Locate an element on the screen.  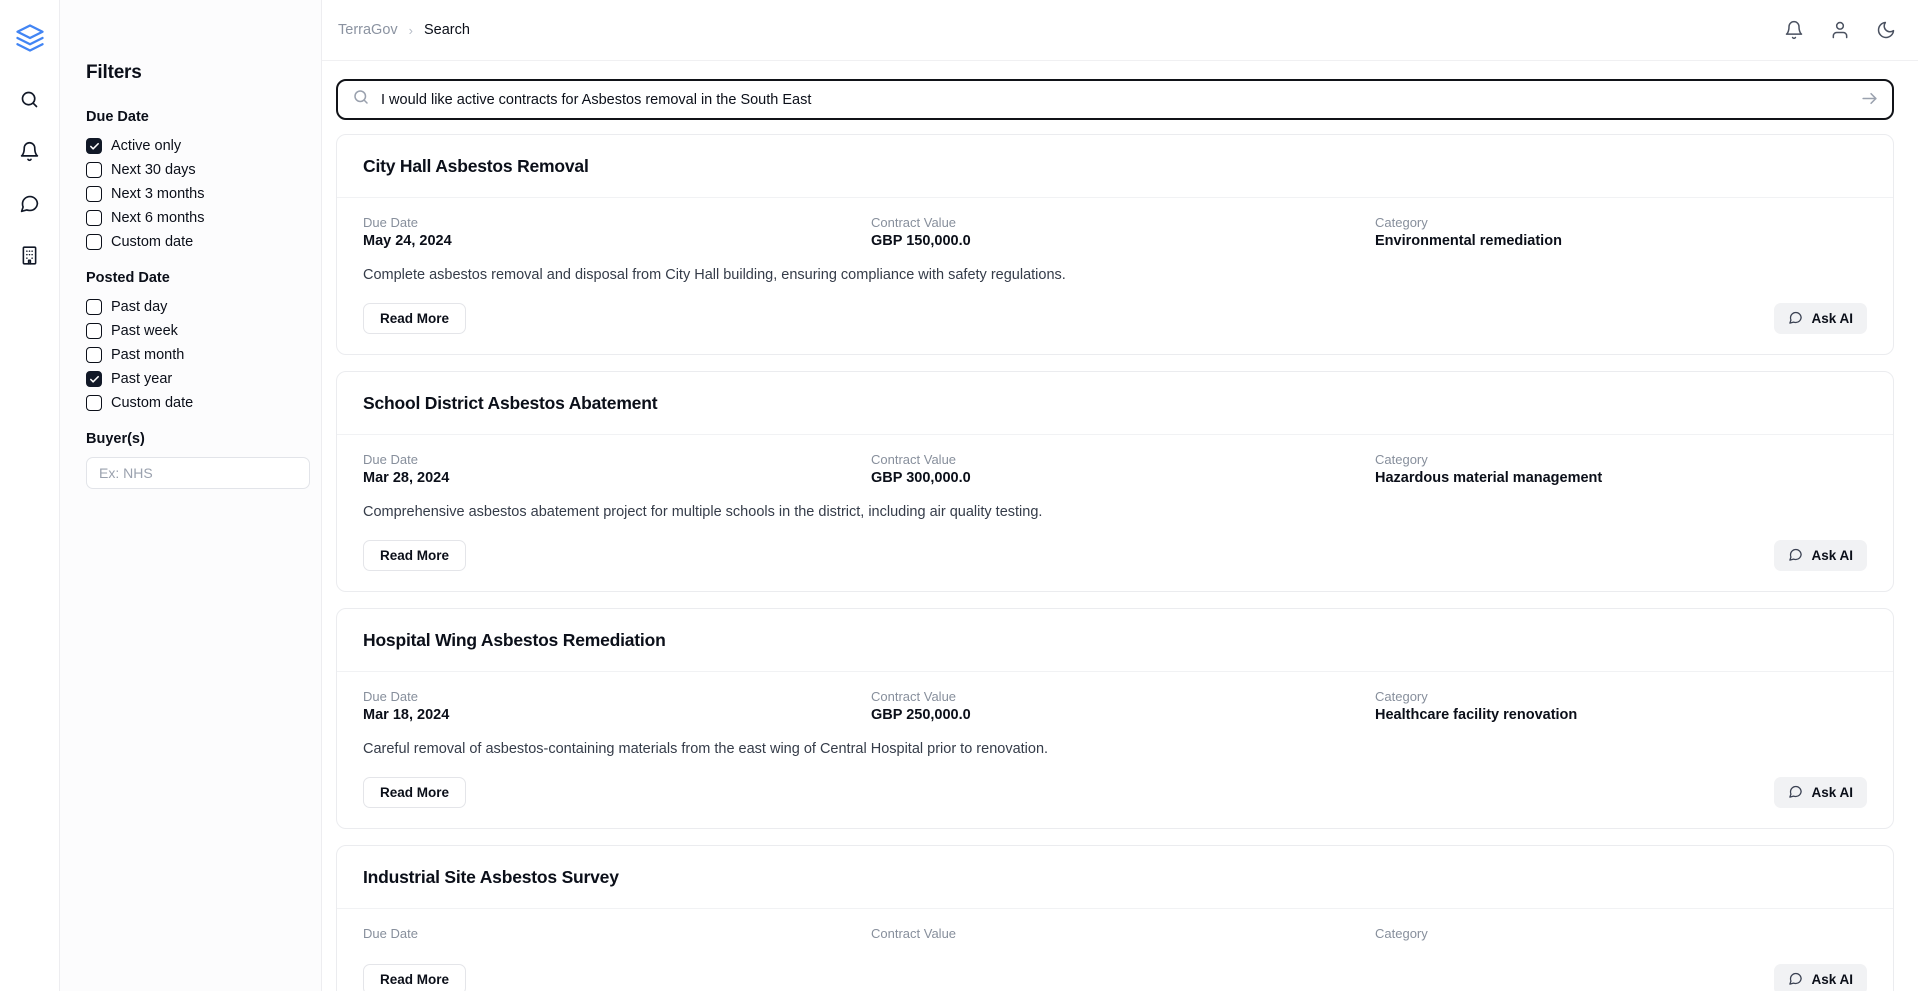
filter-option-label: Active only is located at coordinates (146, 145).